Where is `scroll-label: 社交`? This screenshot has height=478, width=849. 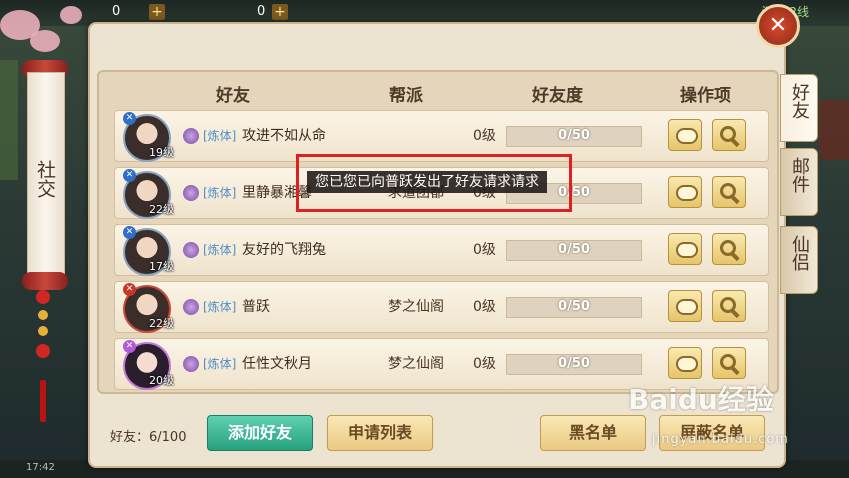
scroll-label: 社交 is located at coordinates (45, 183).